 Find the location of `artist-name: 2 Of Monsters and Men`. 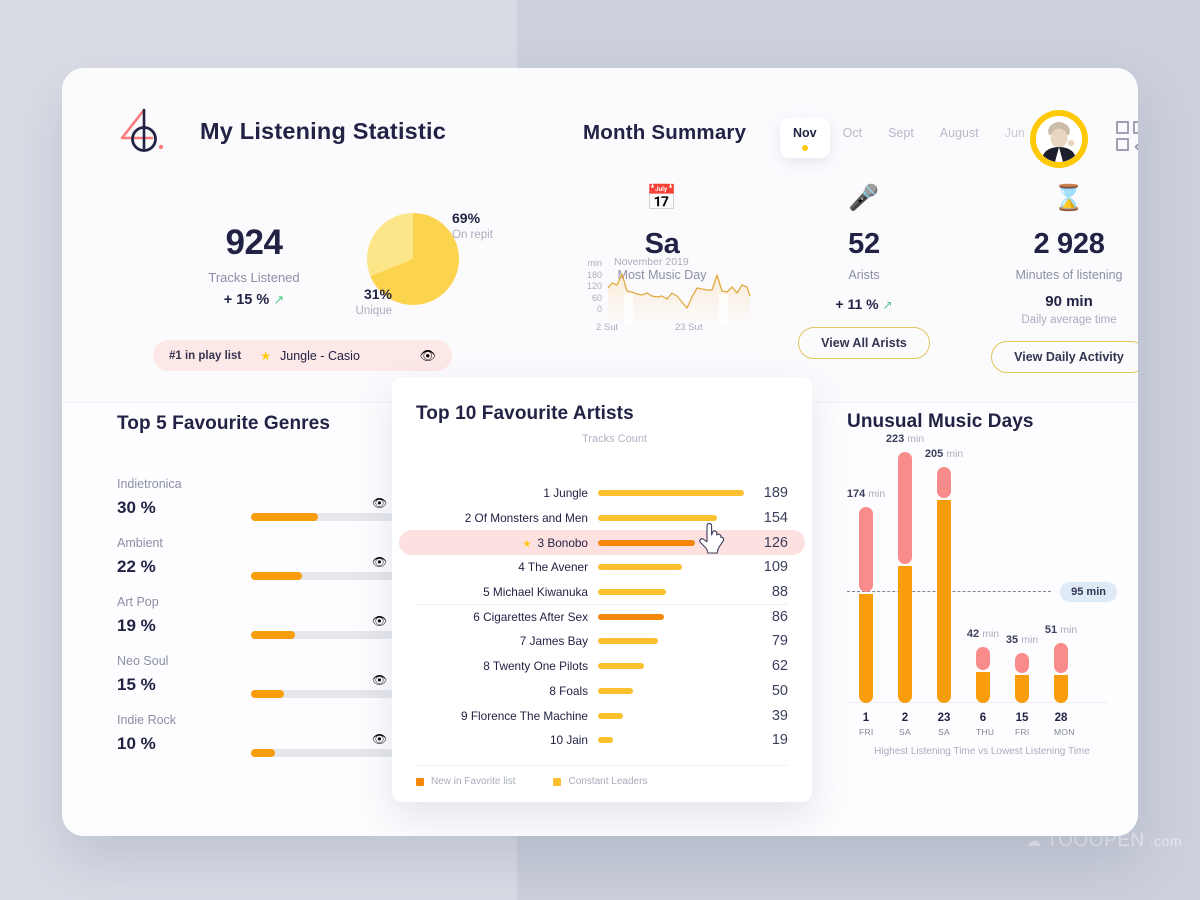

artist-name: 2 Of Monsters and Men is located at coordinates (526, 518).